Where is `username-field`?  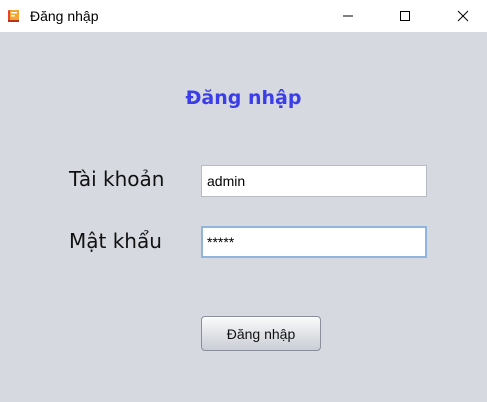
username-field is located at coordinates (314, 181).